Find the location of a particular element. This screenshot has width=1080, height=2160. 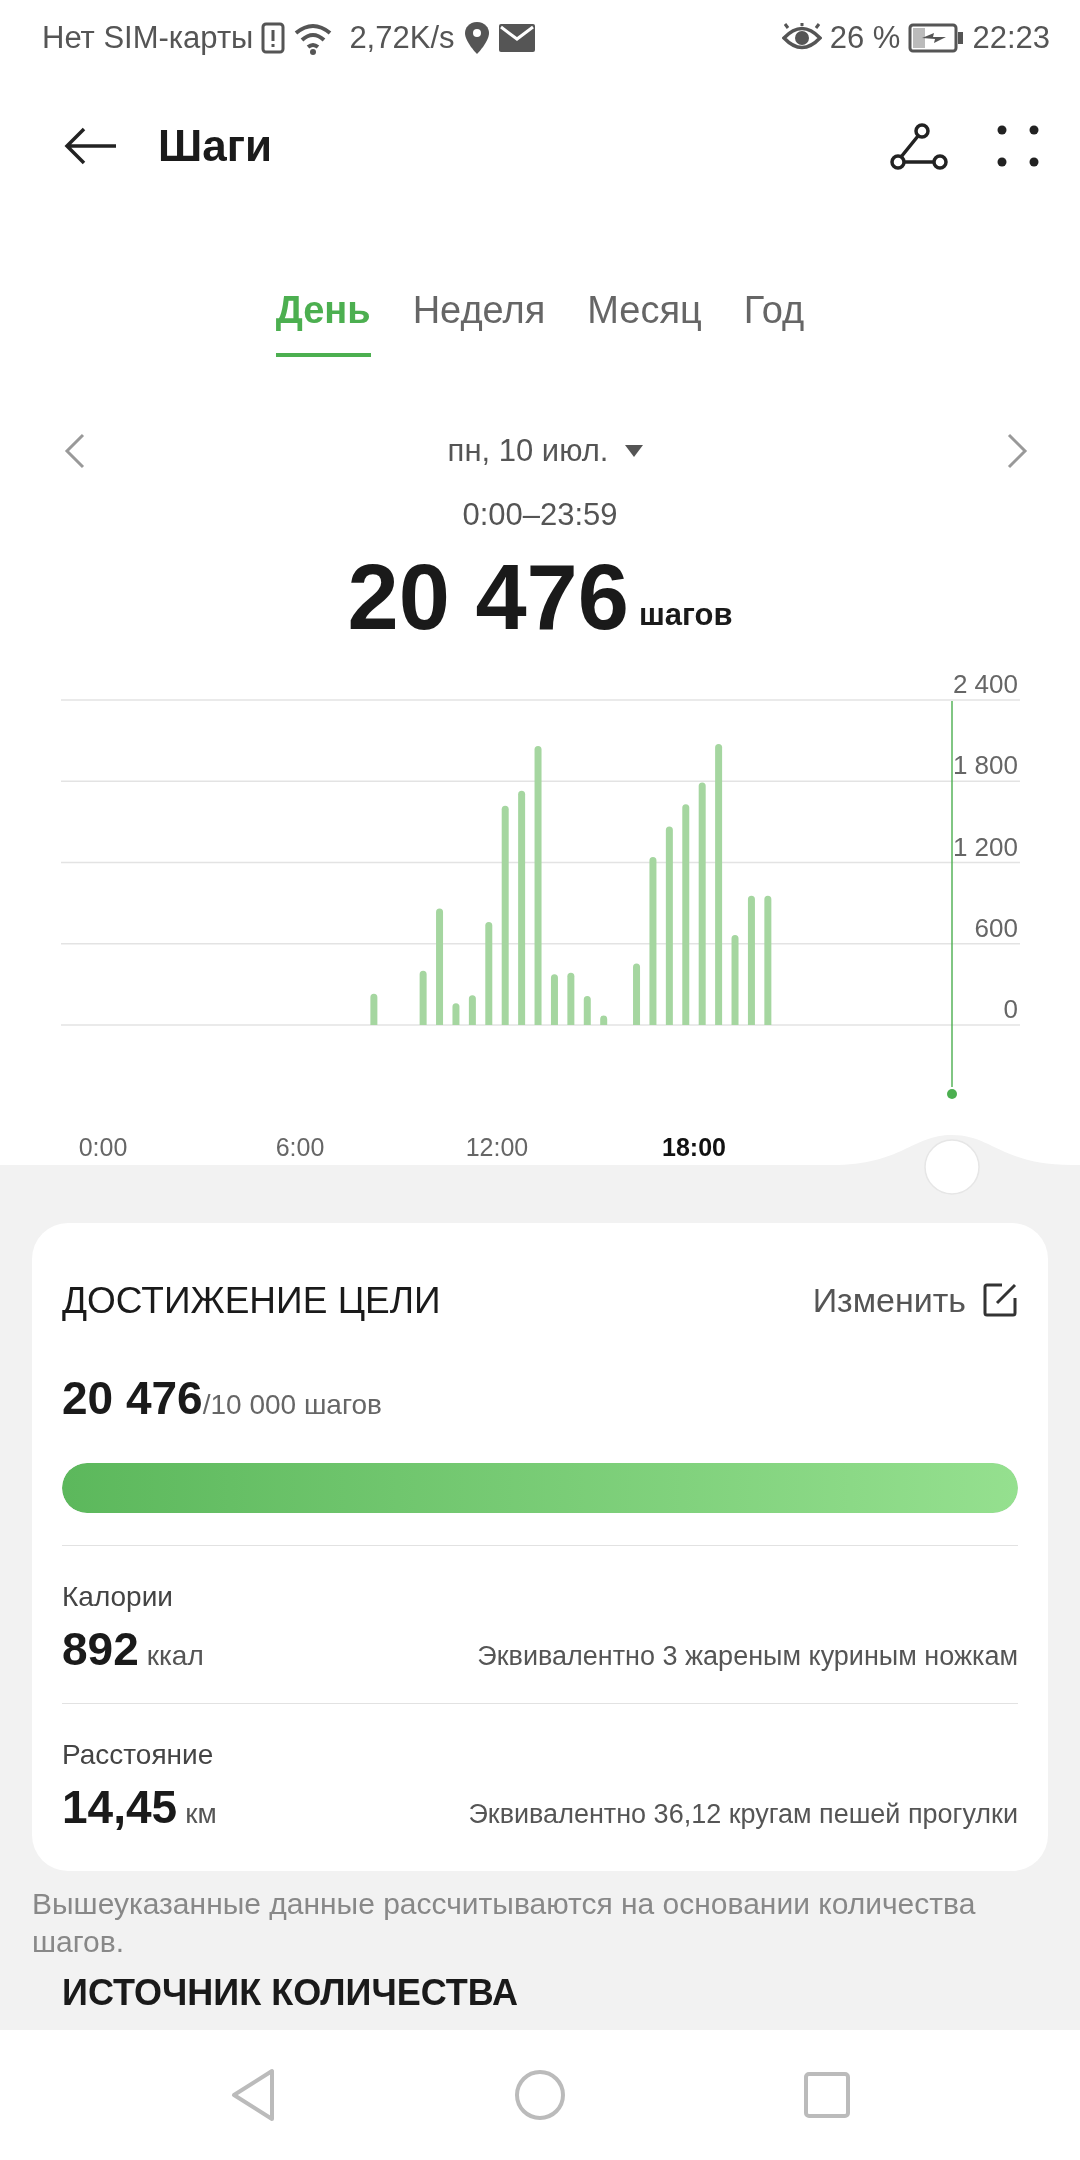

y-tick-label: 1 200 is located at coordinates (985, 846).